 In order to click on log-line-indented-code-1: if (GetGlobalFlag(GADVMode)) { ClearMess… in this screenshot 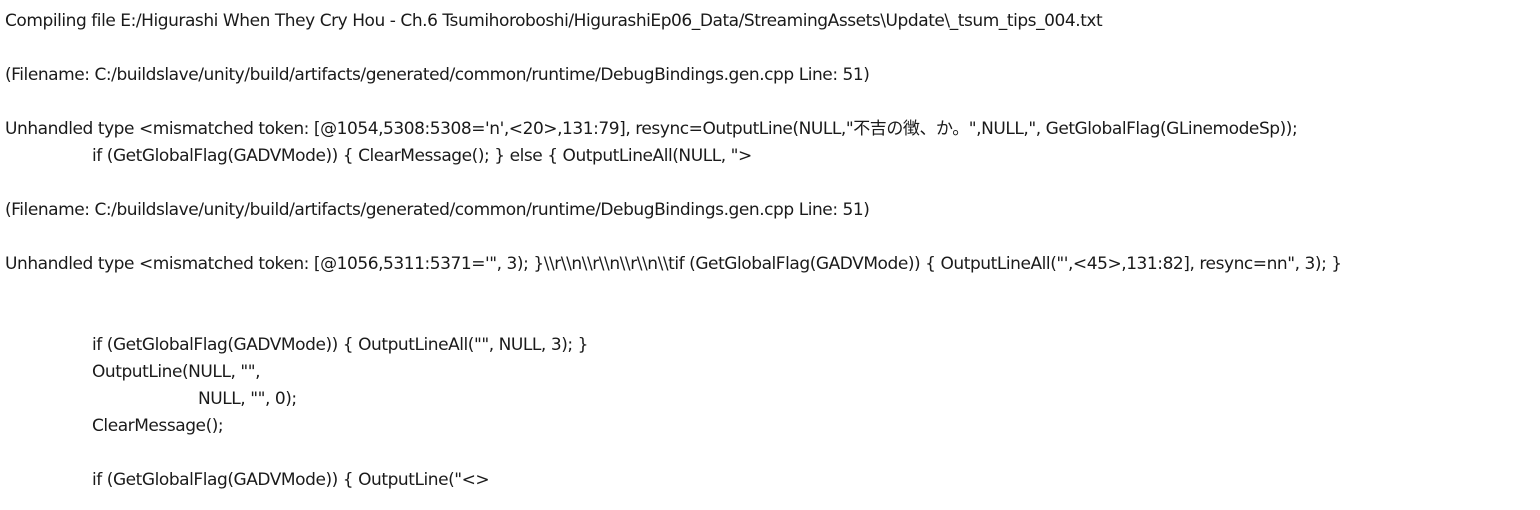, I will do `click(422, 156)`.